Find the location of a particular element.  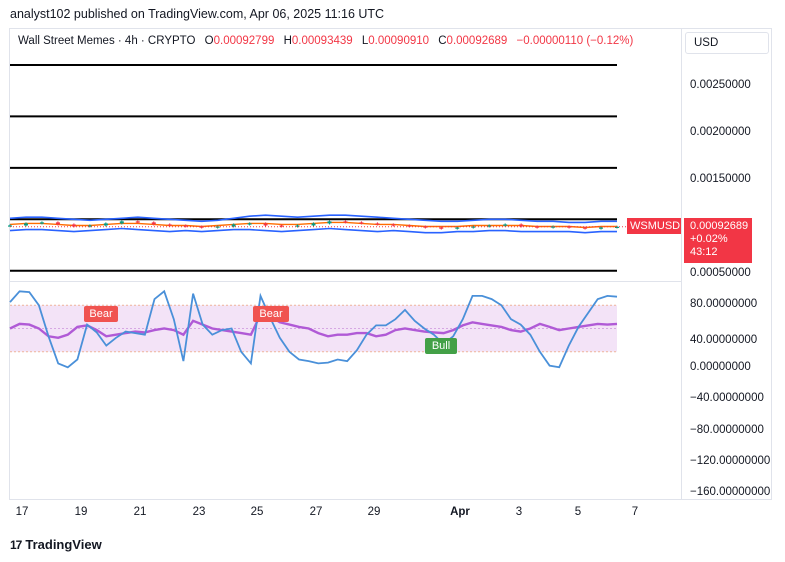

stochastic-tick-label: 80.00000000 is located at coordinates (724, 304).